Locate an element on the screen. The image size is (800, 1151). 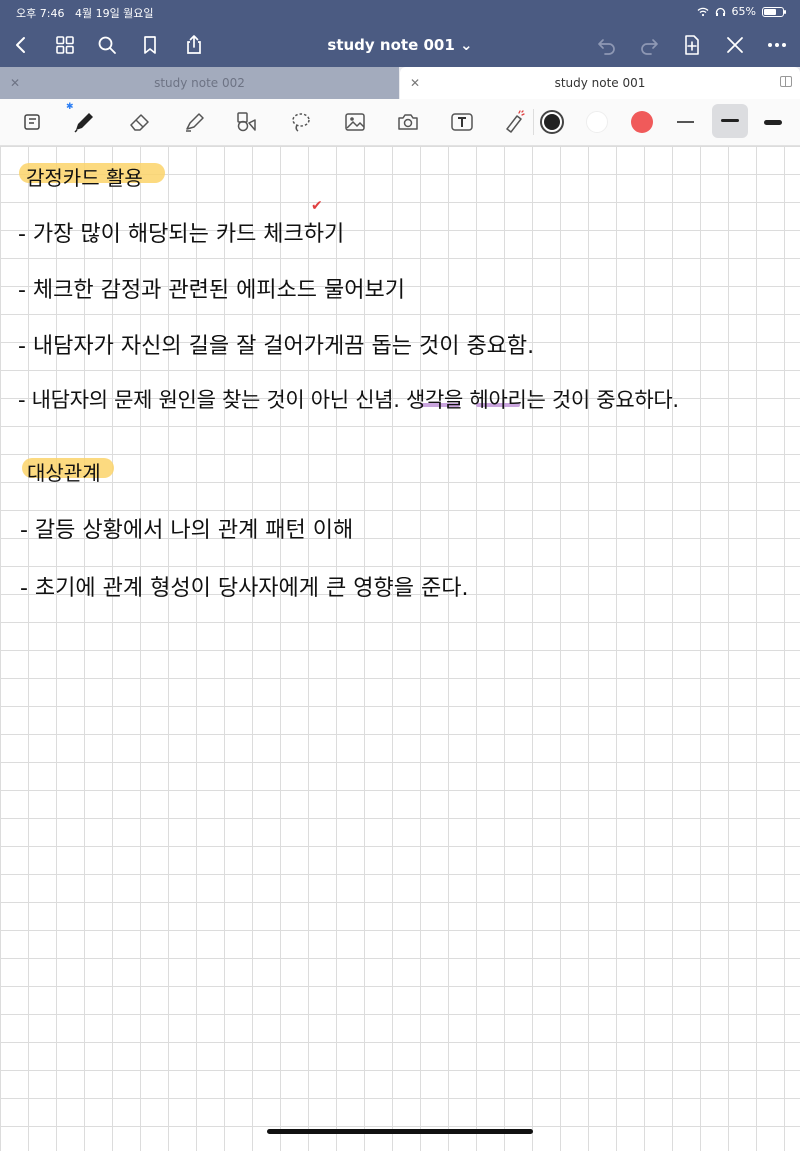
tab-label: study note 002 is located at coordinates (199, 83).